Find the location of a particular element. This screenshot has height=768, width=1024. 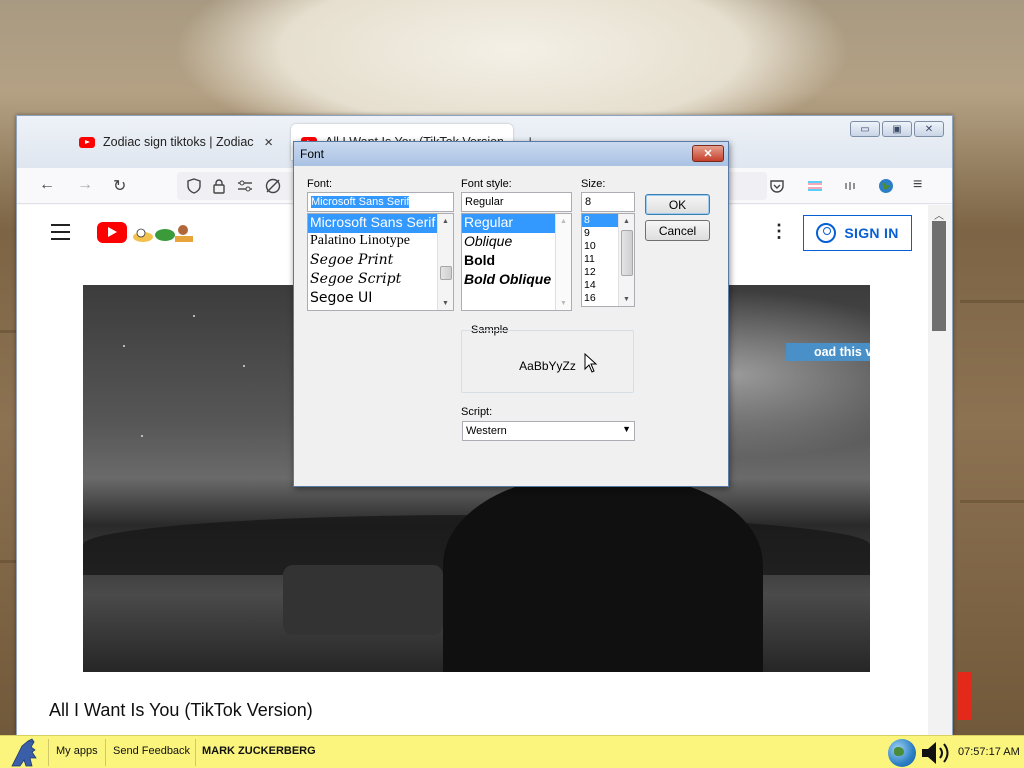

font-name-value: Microsoft Sans Serif is located at coordinates (360, 202).